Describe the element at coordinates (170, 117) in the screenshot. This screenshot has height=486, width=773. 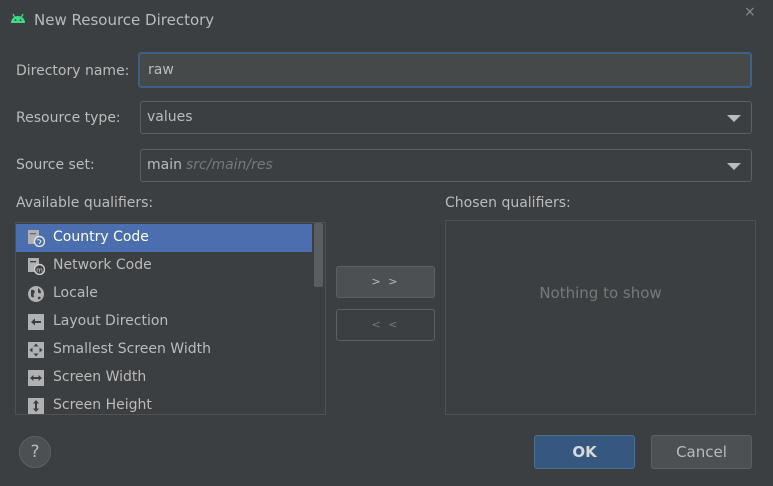
I see `resource-type-value: values` at that location.